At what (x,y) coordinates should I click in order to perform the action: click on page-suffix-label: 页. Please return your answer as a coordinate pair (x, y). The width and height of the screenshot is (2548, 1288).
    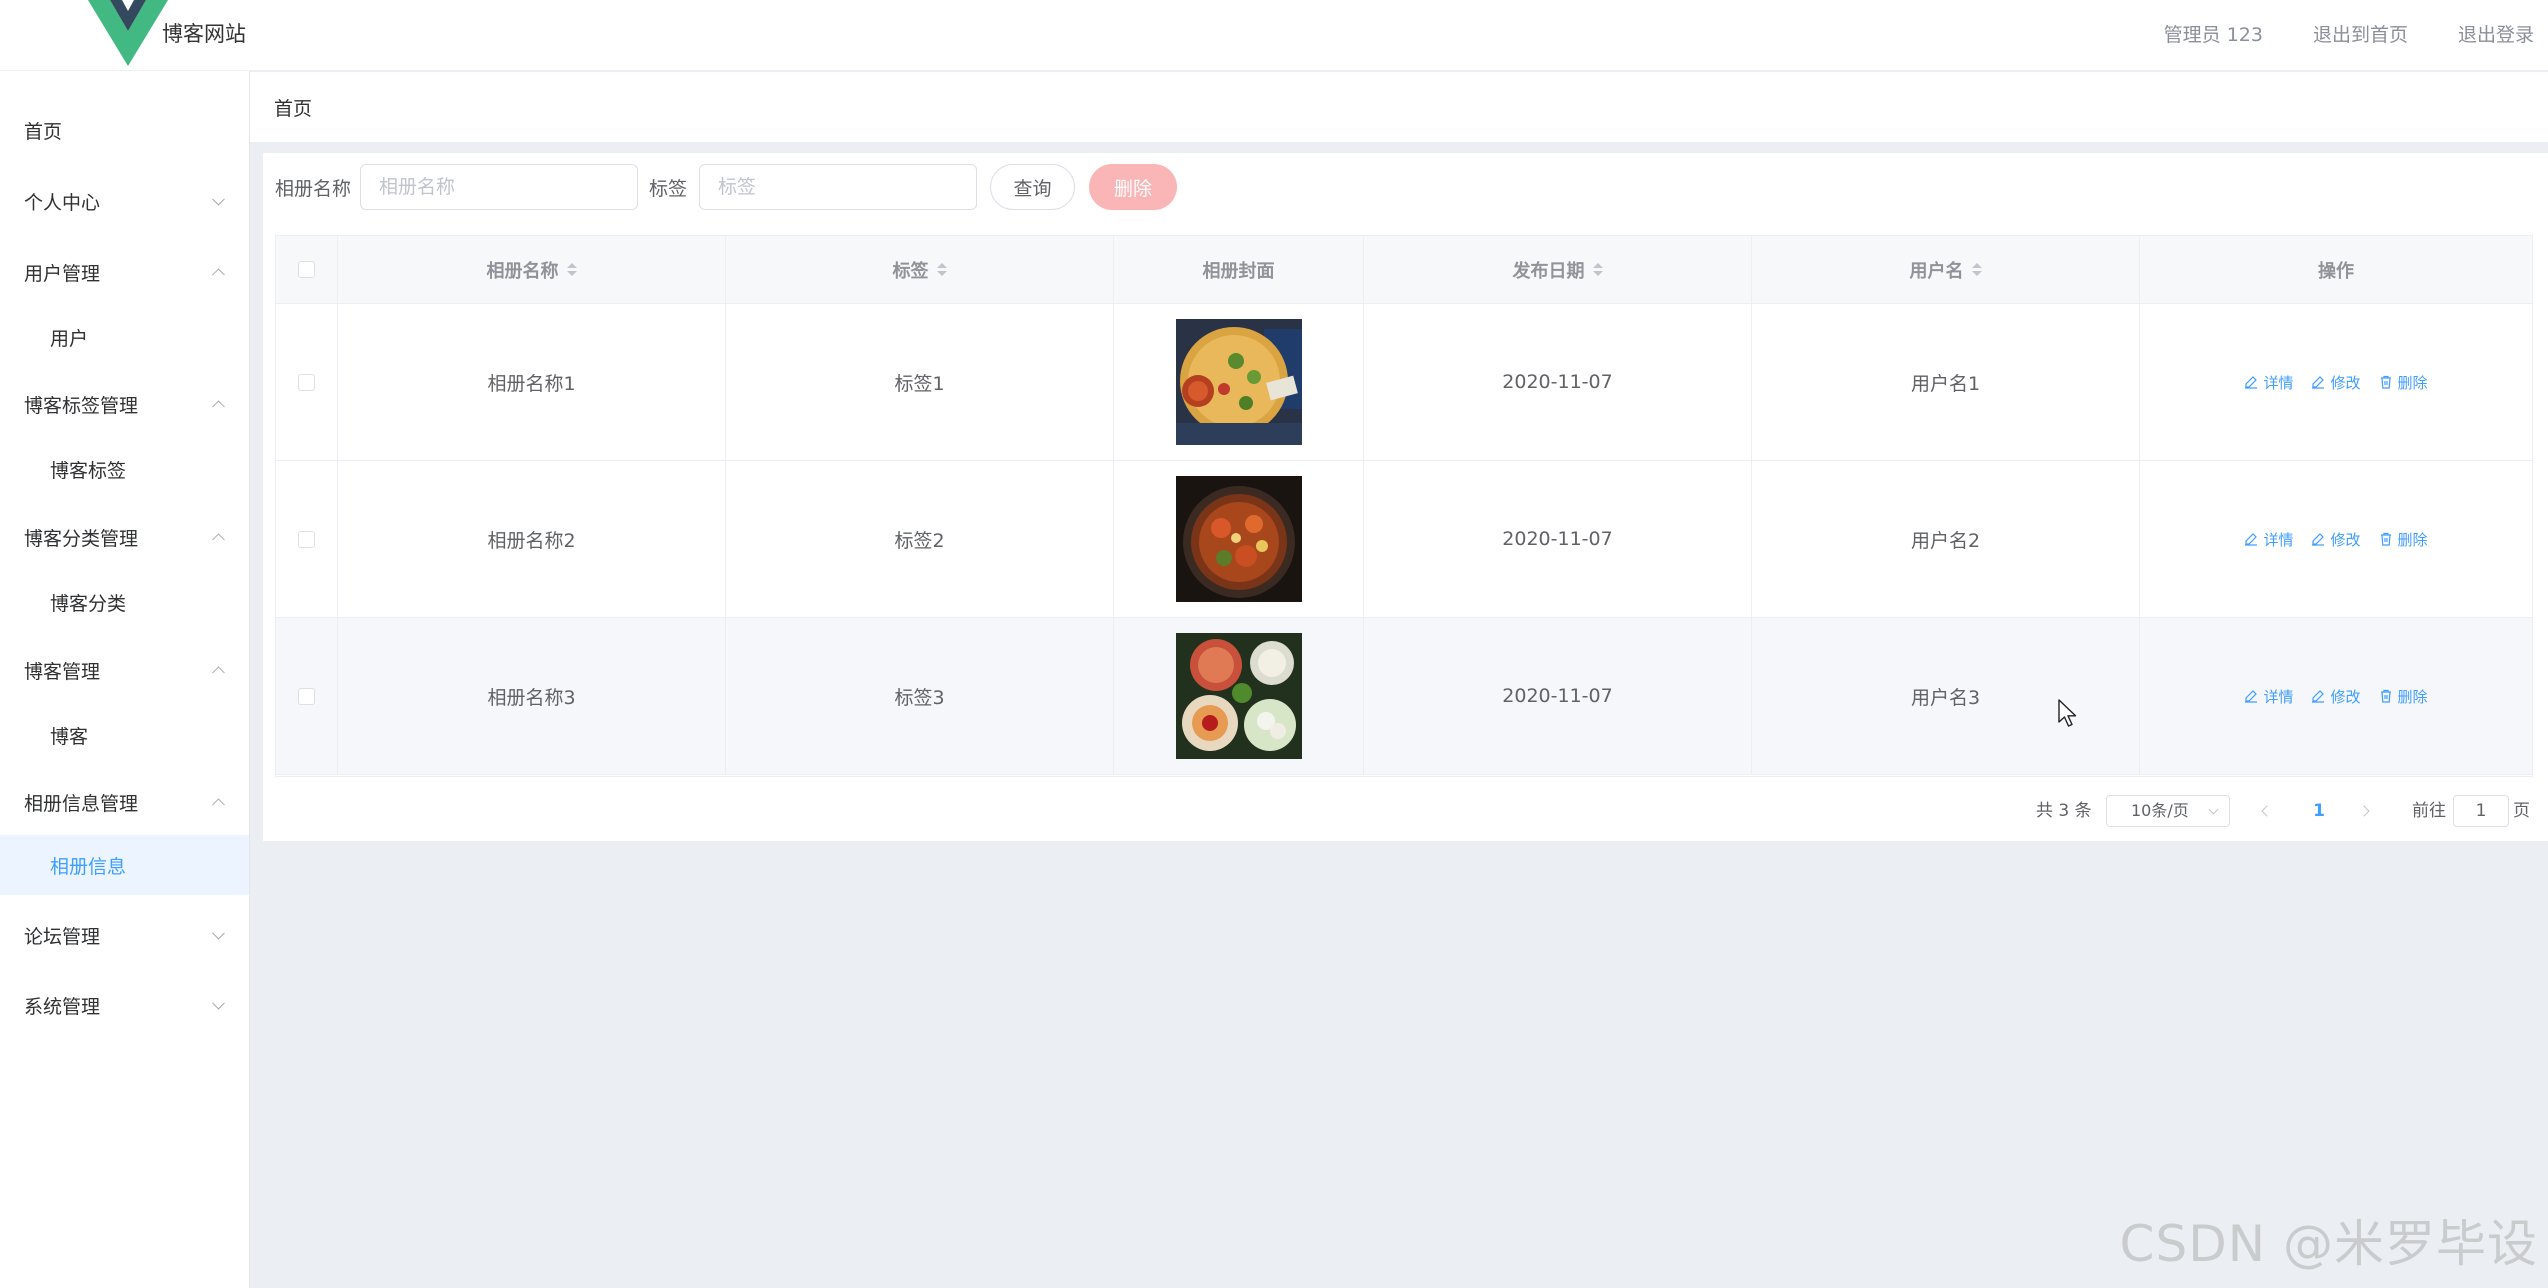
    Looking at the image, I should click on (2521, 811).